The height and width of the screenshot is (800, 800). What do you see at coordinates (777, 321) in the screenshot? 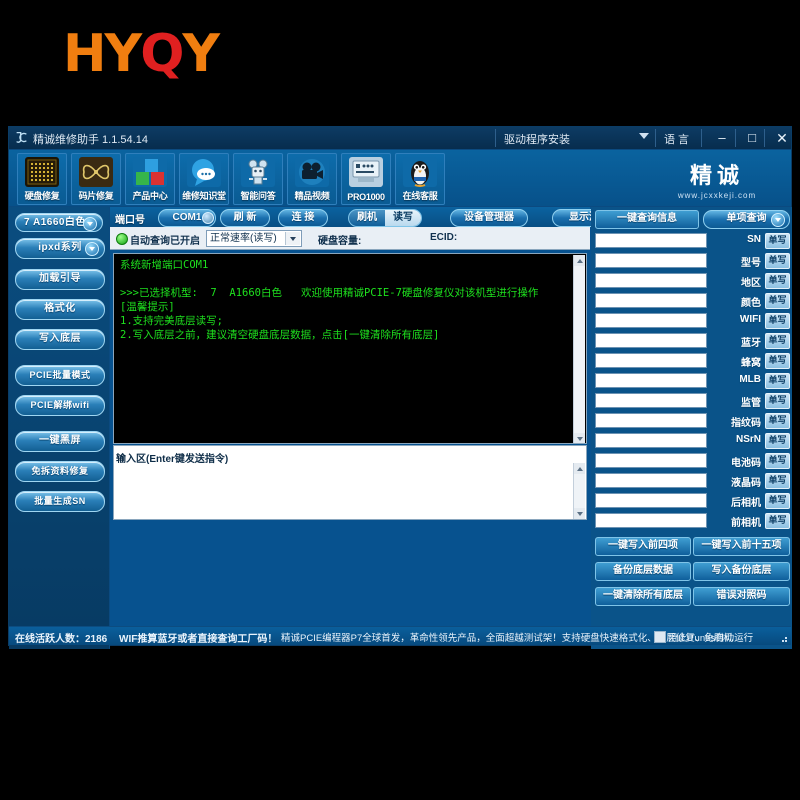
I see `write-button-WIFI: 单写` at bounding box center [777, 321].